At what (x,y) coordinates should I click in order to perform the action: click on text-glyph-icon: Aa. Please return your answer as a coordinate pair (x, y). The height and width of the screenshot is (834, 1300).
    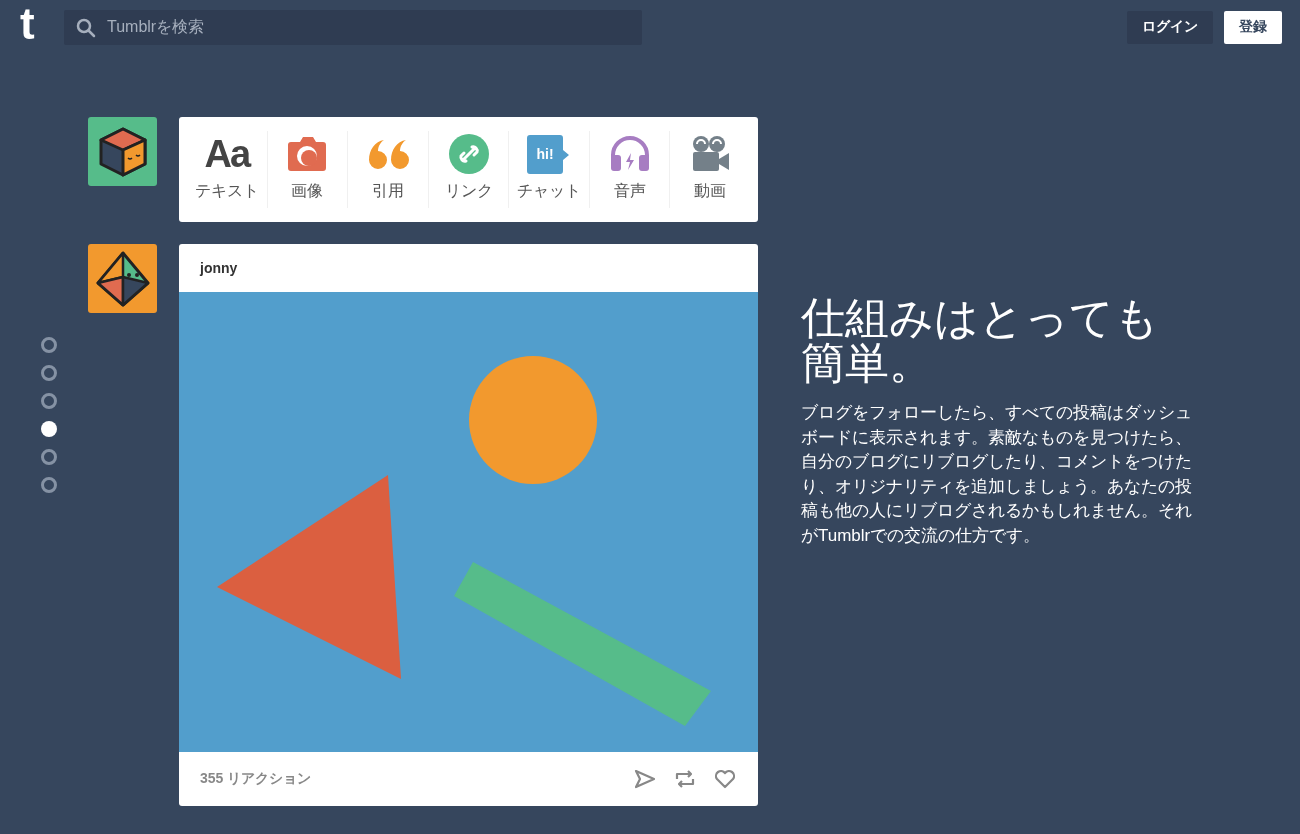
    Looking at the image, I should click on (227, 154).